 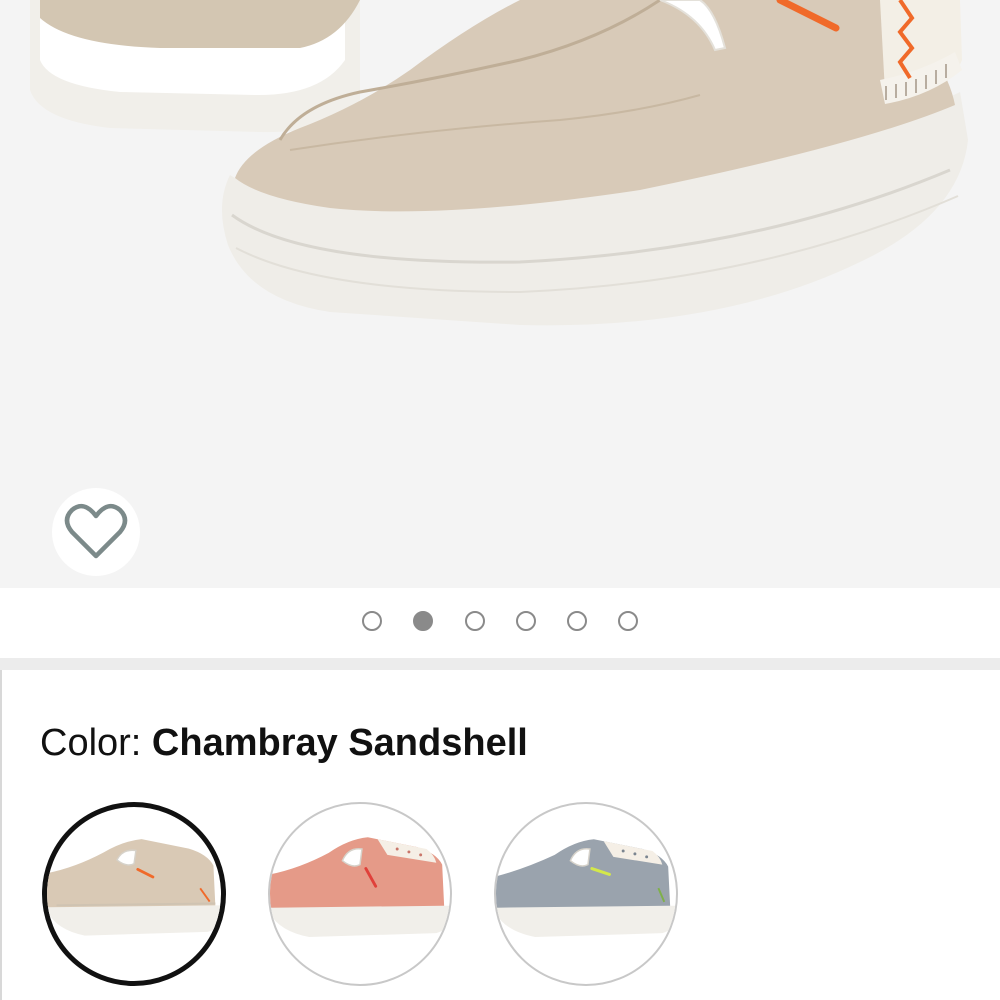 I want to click on wishlist-button, so click(x=96, y=532).